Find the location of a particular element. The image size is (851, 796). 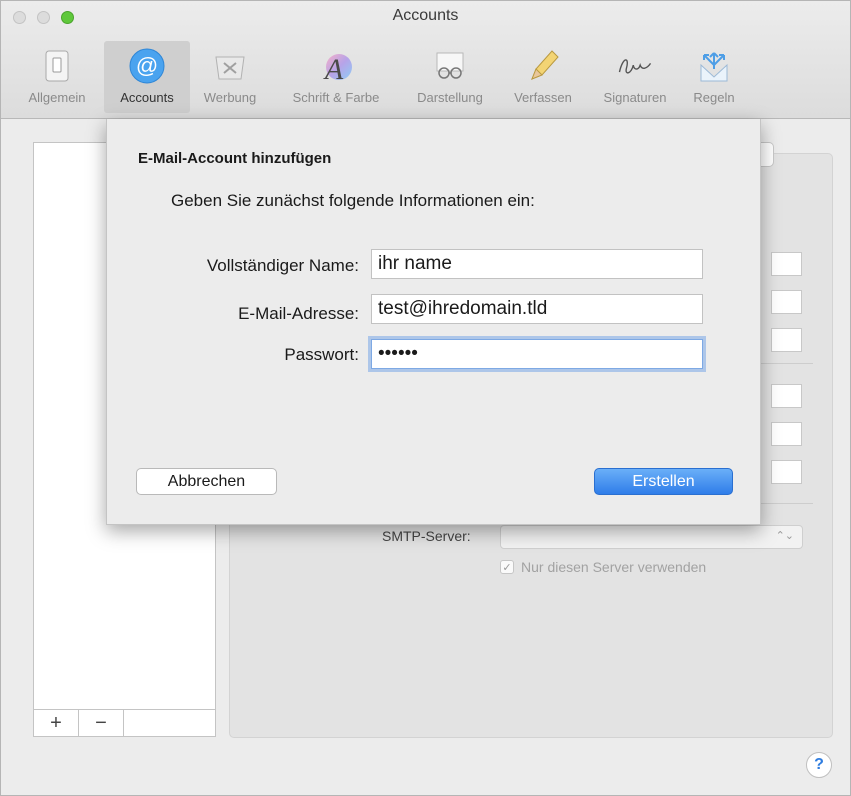

tab-label: Signaturen is located at coordinates (635, 97).